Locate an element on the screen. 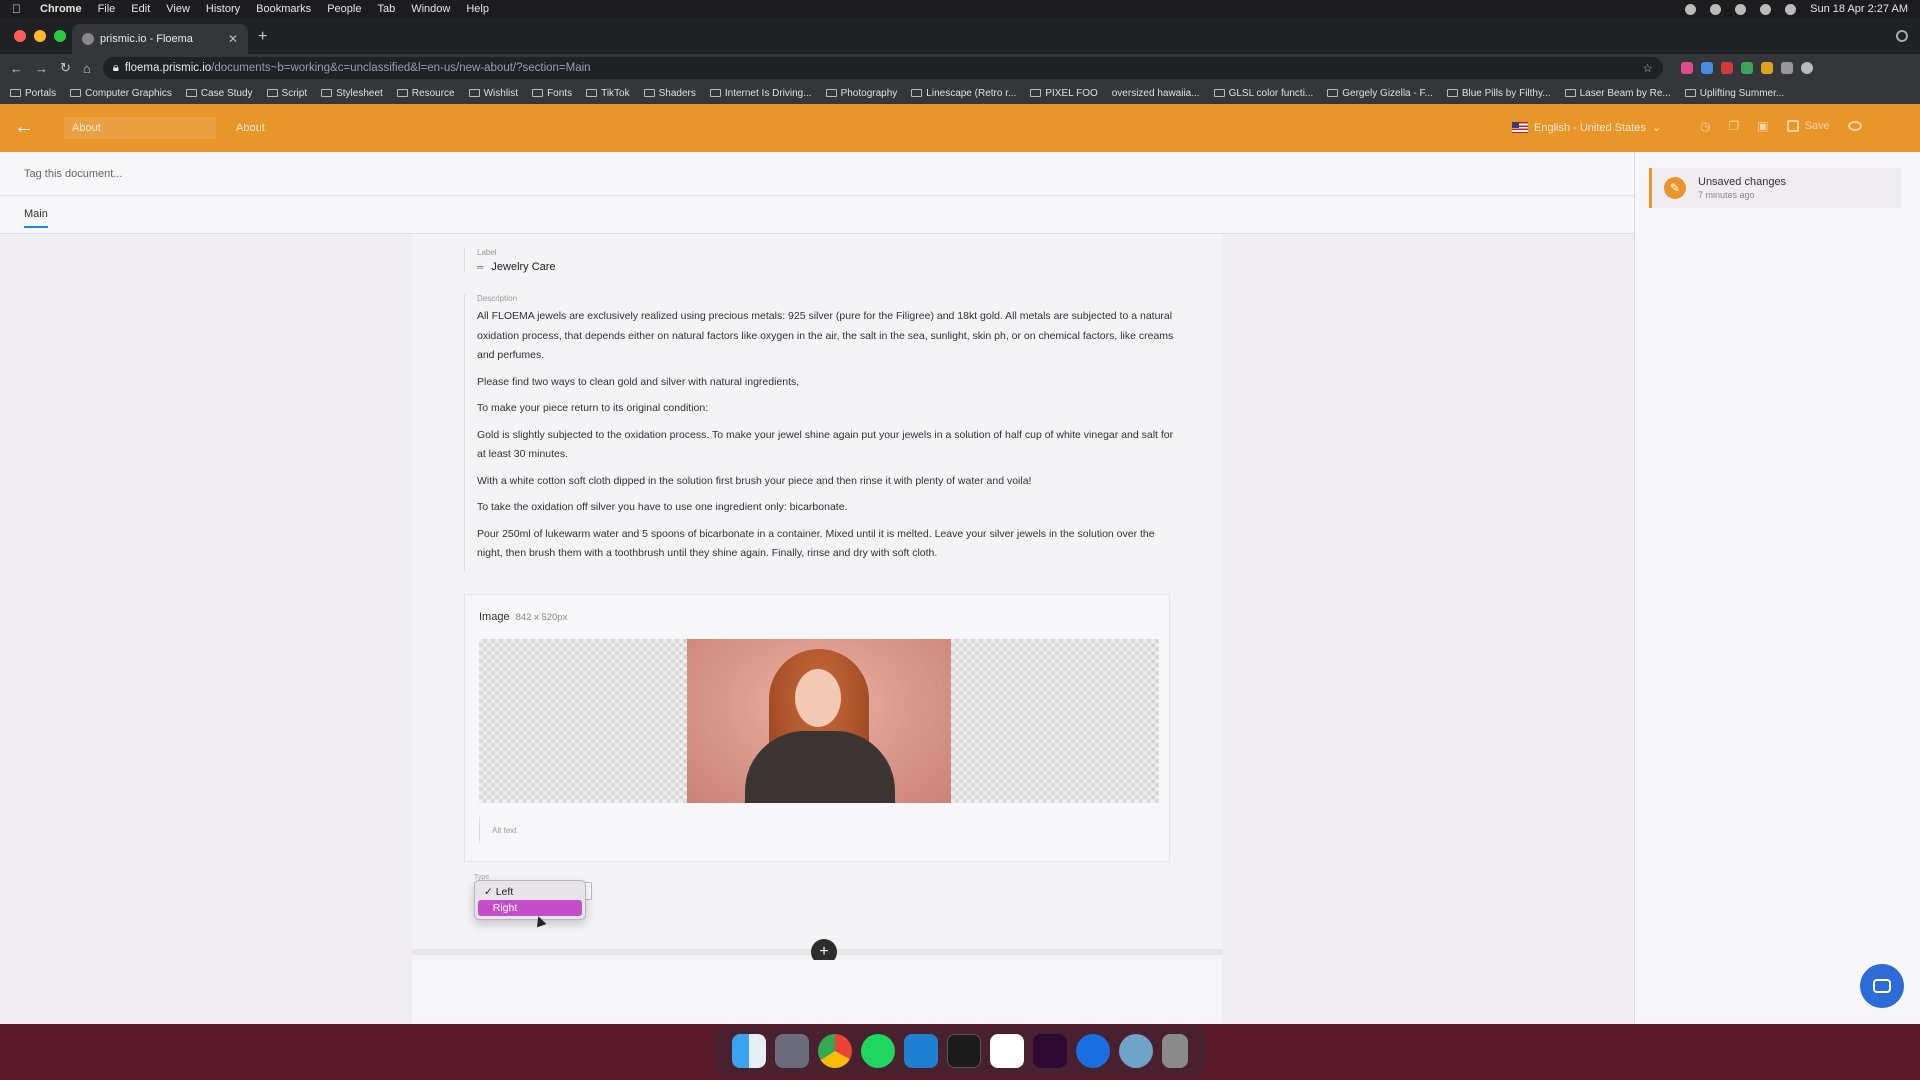  bookmark-item: Case Study is located at coordinates (219, 93).